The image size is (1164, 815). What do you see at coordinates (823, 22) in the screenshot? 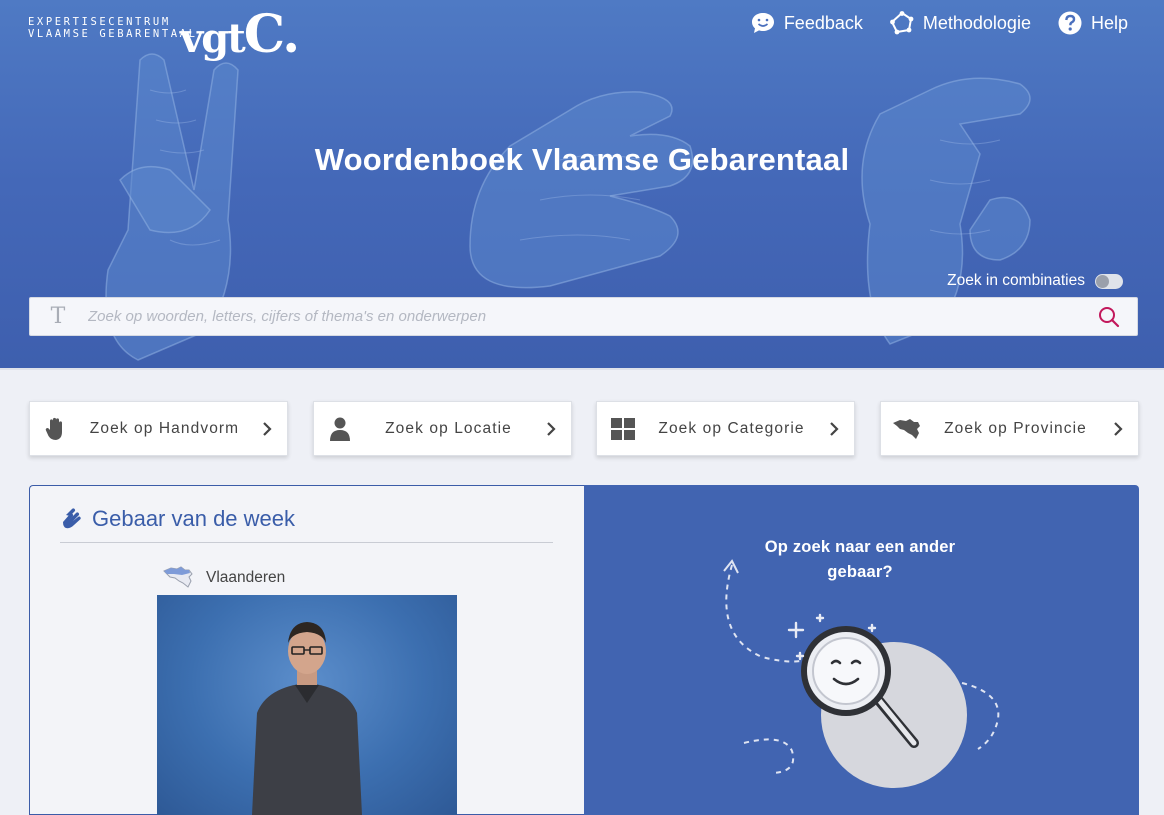
I see `nav-feedback-label: Feedback` at bounding box center [823, 22].